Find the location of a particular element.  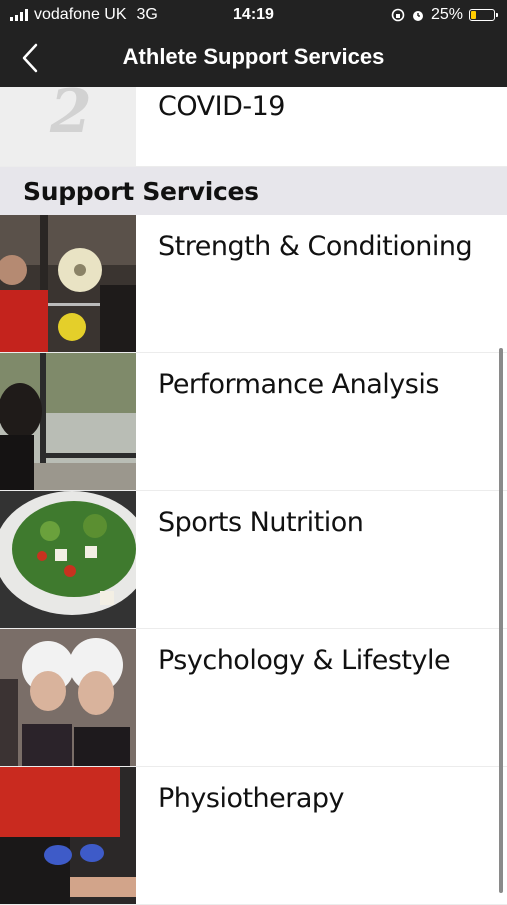

battery-fill is located at coordinates (473, 15).